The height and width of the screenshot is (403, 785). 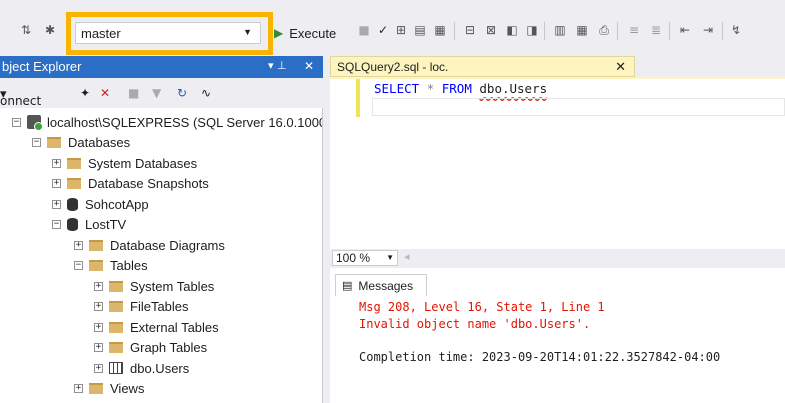 I want to click on intellisense-icon: ⊠, so click(x=491, y=30).